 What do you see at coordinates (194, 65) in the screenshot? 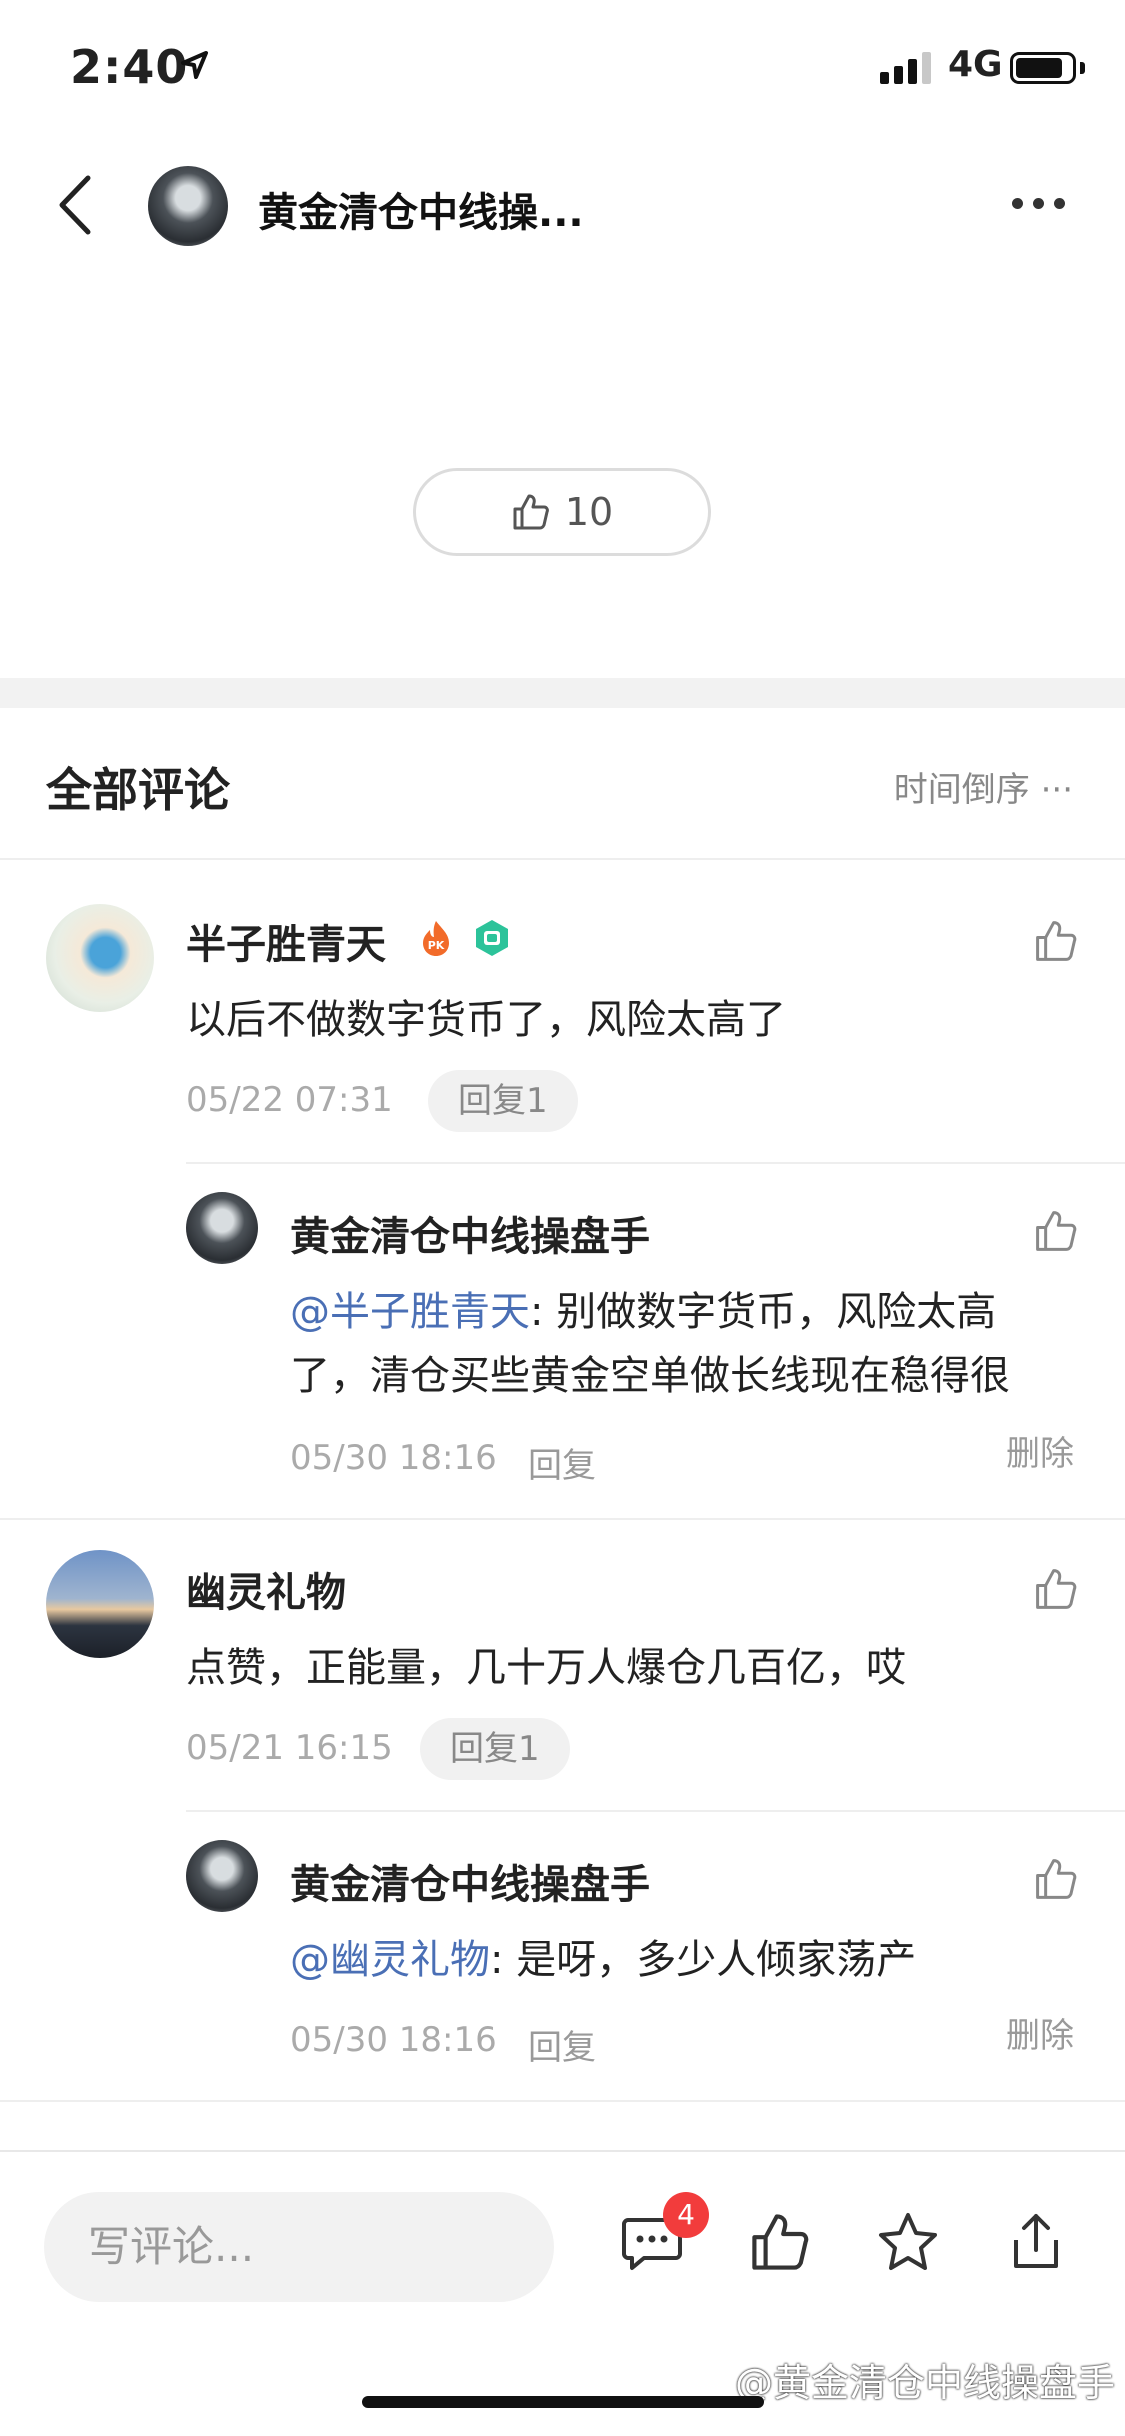
I see `location-arrow-icon` at bounding box center [194, 65].